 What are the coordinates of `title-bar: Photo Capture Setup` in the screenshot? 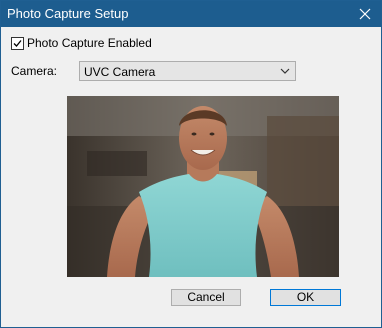 It's located at (191, 14).